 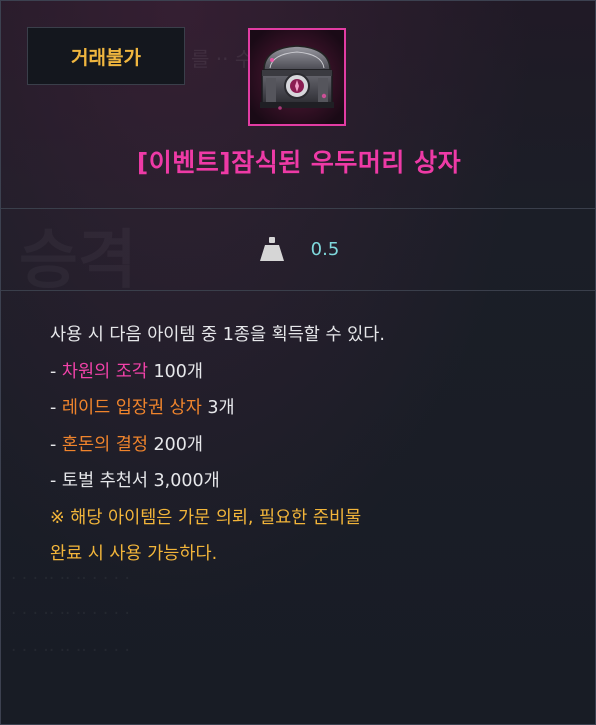 What do you see at coordinates (298, 249) in the screenshot?
I see `weight-row: 0.5` at bounding box center [298, 249].